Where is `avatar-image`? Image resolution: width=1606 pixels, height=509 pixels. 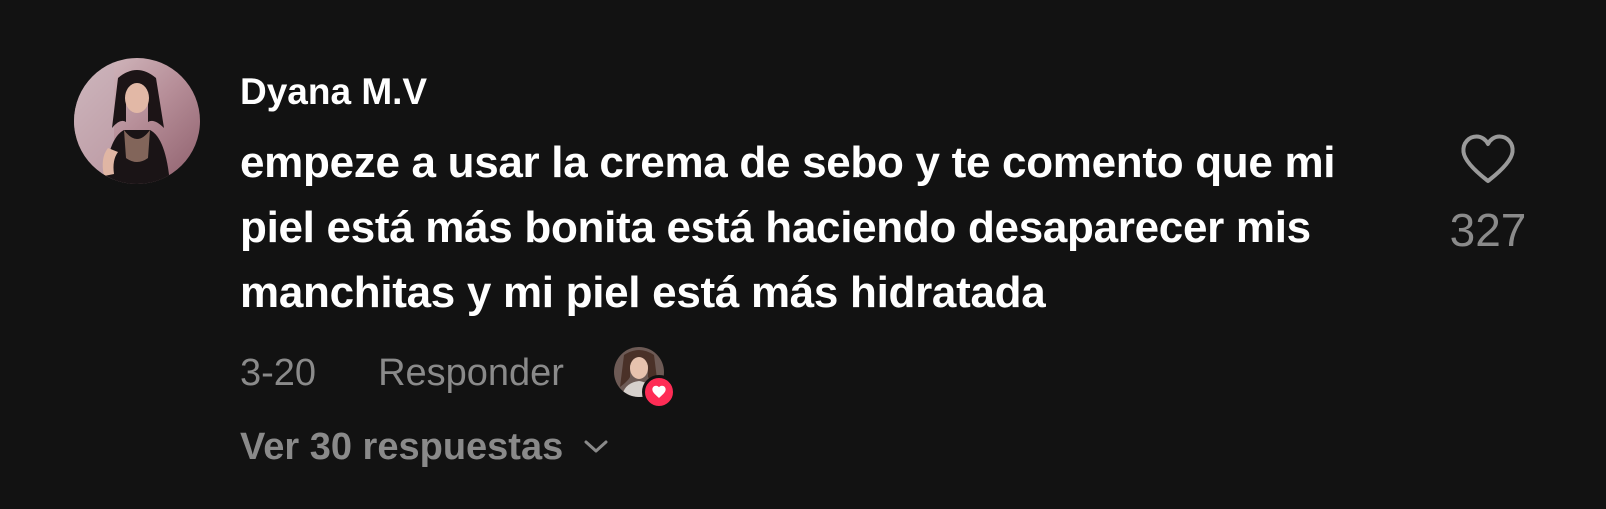 avatar-image is located at coordinates (137, 121).